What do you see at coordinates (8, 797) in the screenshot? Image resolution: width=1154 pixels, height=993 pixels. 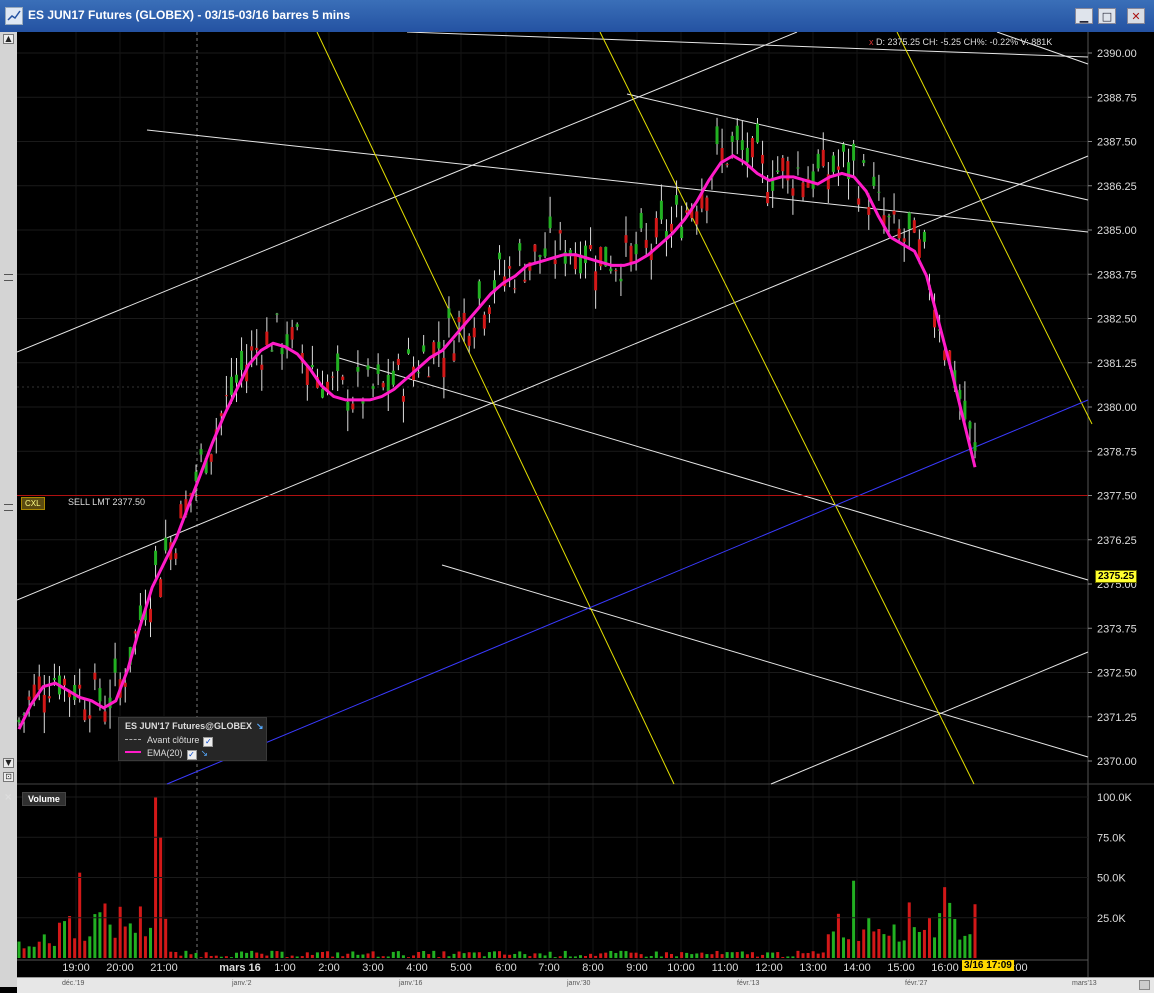 I see `close-volume-panel-icon: ×` at bounding box center [8, 797].